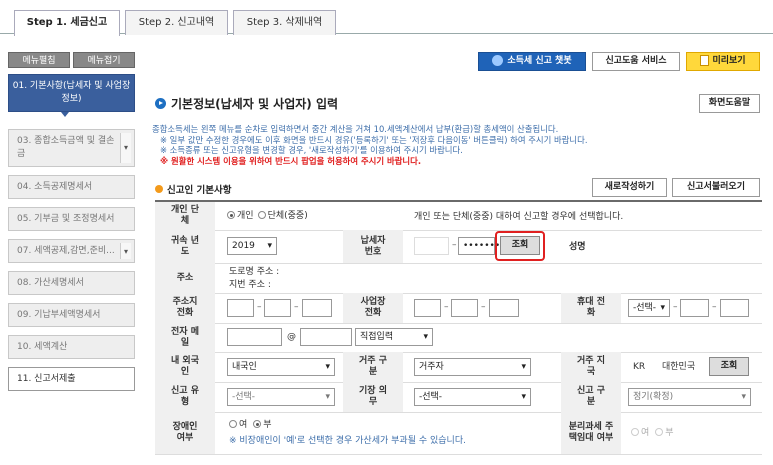 The width and height of the screenshot is (773, 465). What do you see at coordinates (231, 215) in the screenshot?
I see `radio-personal` at bounding box center [231, 215].